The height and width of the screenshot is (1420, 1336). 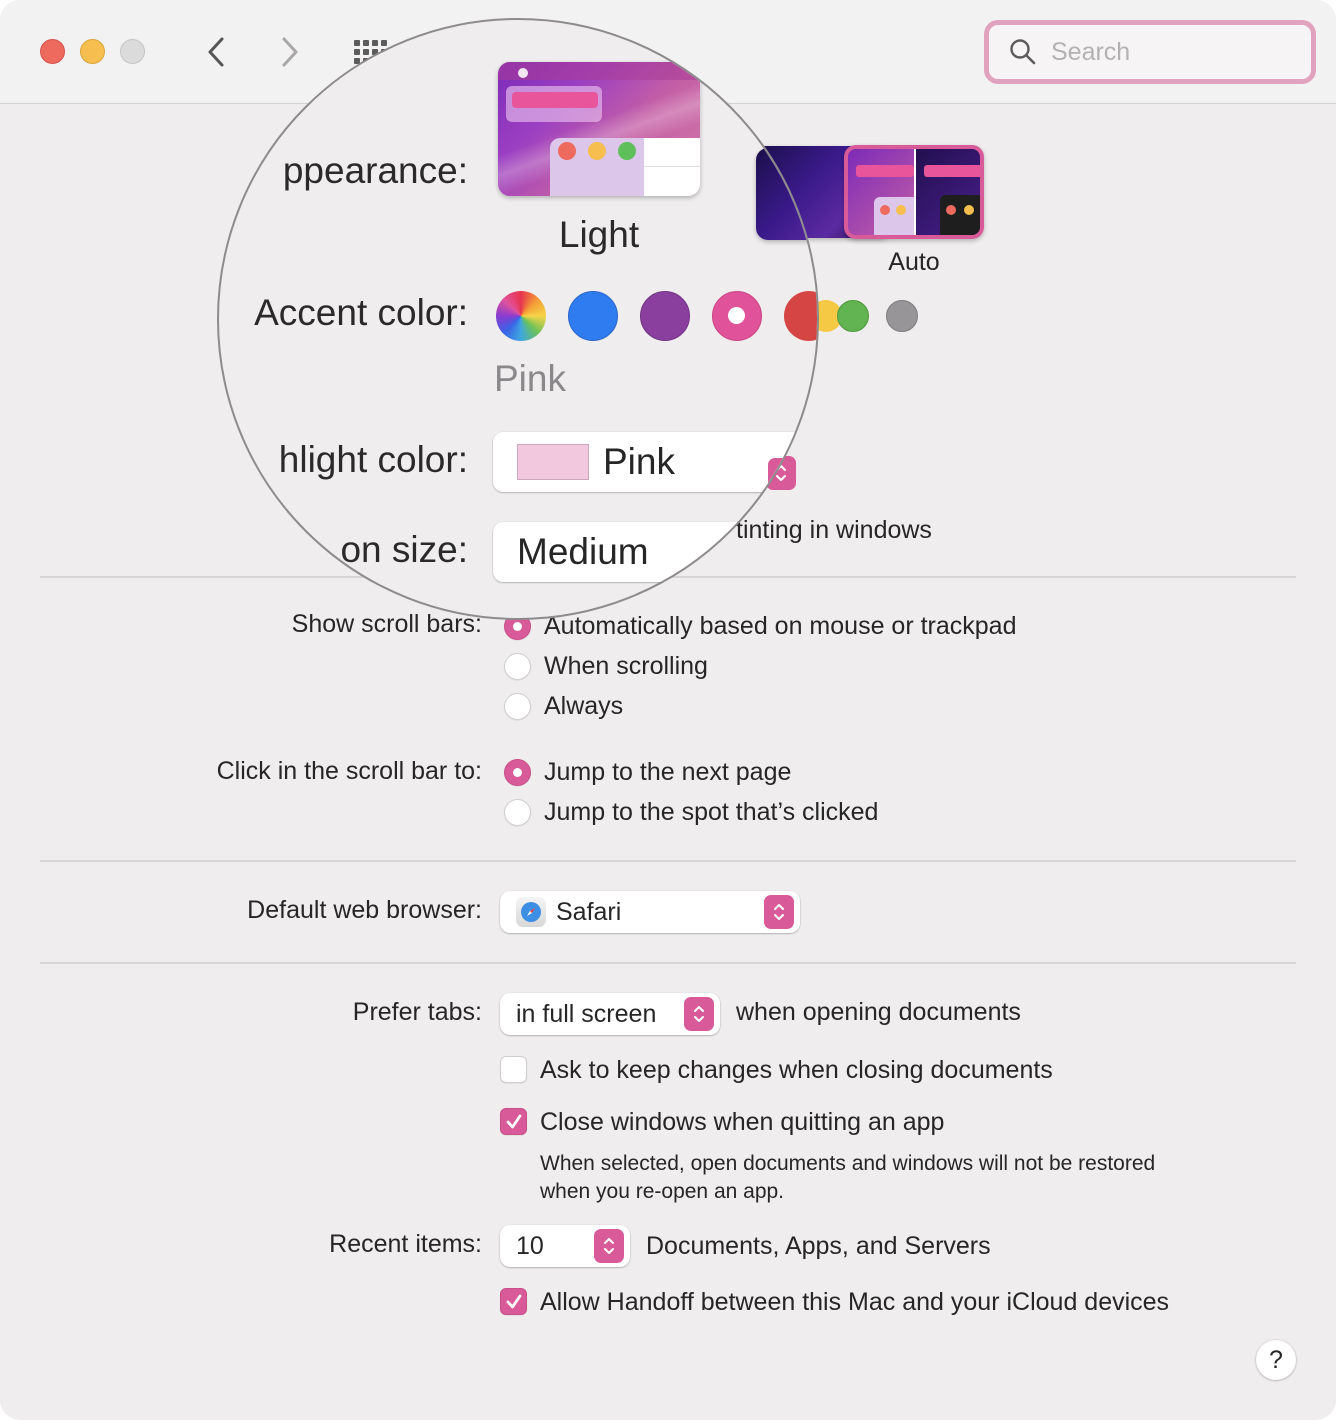 What do you see at coordinates (1171, 52) in the screenshot?
I see `search-input` at bounding box center [1171, 52].